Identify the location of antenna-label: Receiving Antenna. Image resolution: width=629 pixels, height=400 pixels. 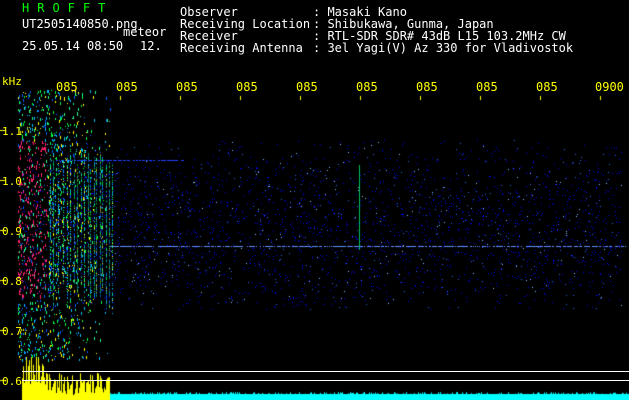
(241, 48).